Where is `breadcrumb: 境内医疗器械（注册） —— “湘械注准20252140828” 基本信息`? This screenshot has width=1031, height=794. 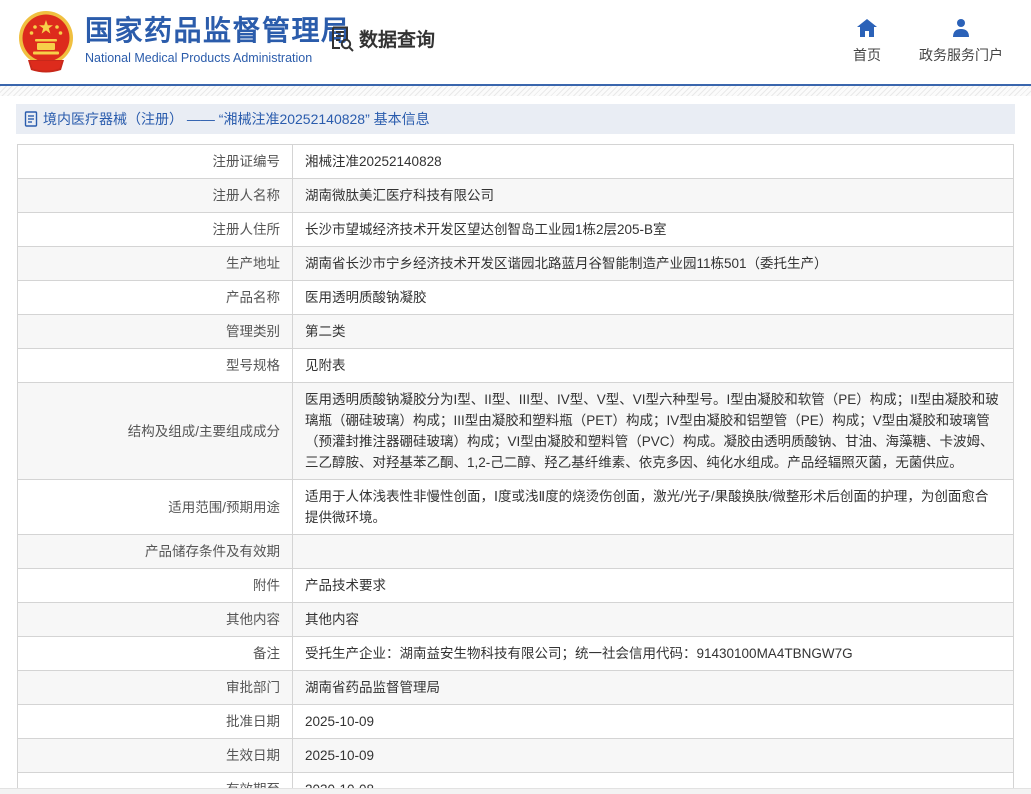 breadcrumb: 境内医疗器械（注册） —— “湘械注准20252140828” 基本信息 is located at coordinates (515, 119).